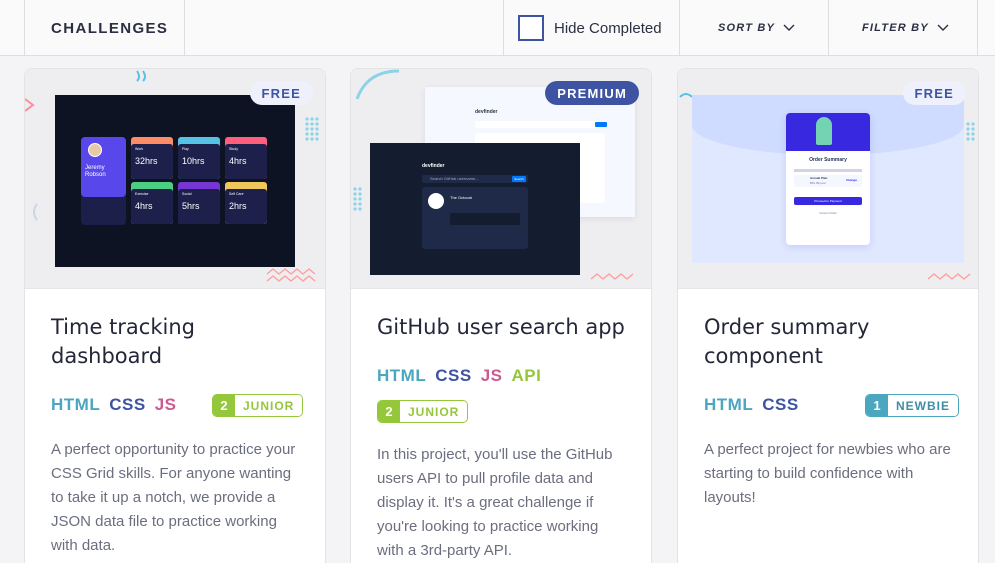 The width and height of the screenshot is (995, 563). Describe the element at coordinates (608, 28) in the screenshot. I see `hide-completed-label: Hide Completed` at that location.